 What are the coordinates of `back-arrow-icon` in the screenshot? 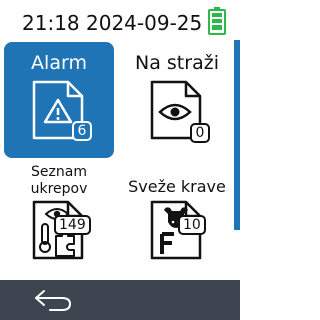 It's located at (53, 300).